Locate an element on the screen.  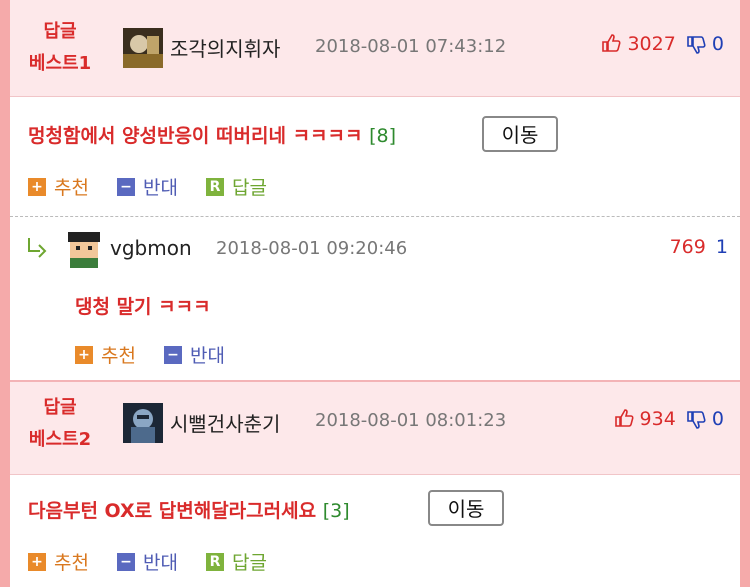
reply-recommend-button: + 추천 is located at coordinates (105, 354).